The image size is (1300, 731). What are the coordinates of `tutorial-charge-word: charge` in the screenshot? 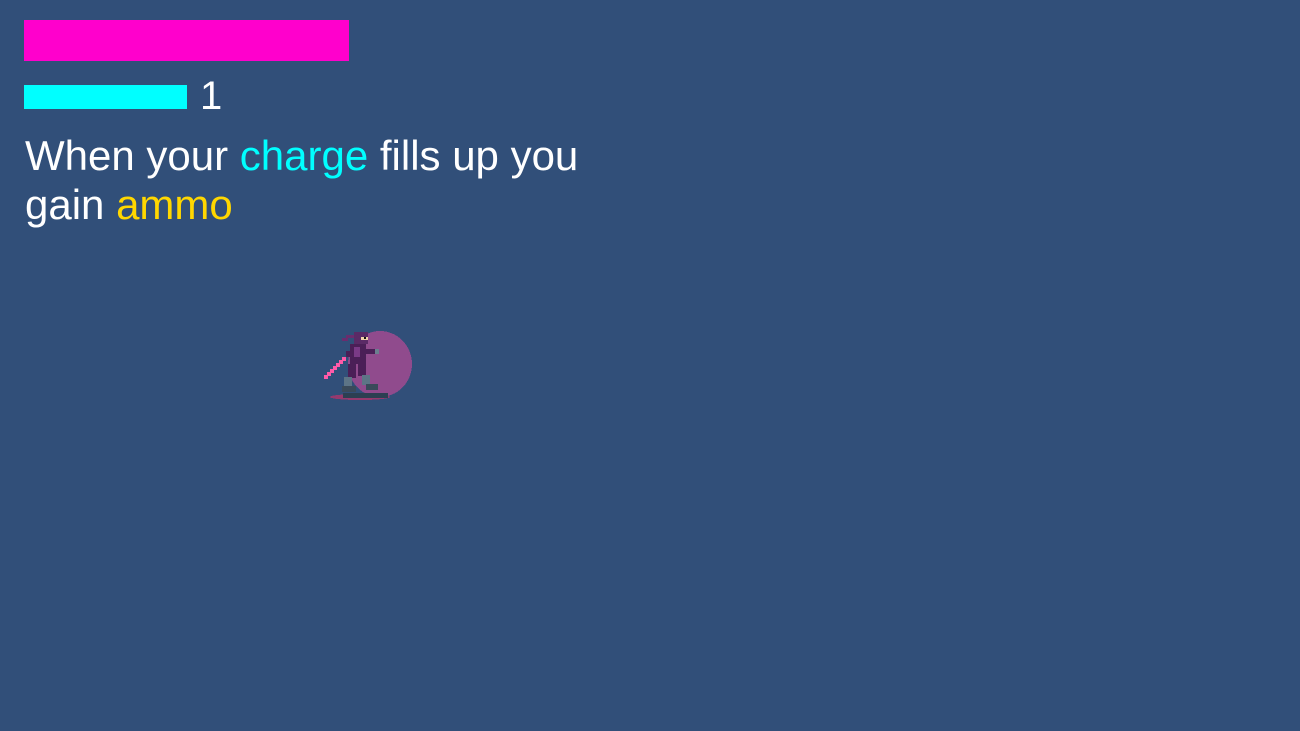 It's located at (304, 155).